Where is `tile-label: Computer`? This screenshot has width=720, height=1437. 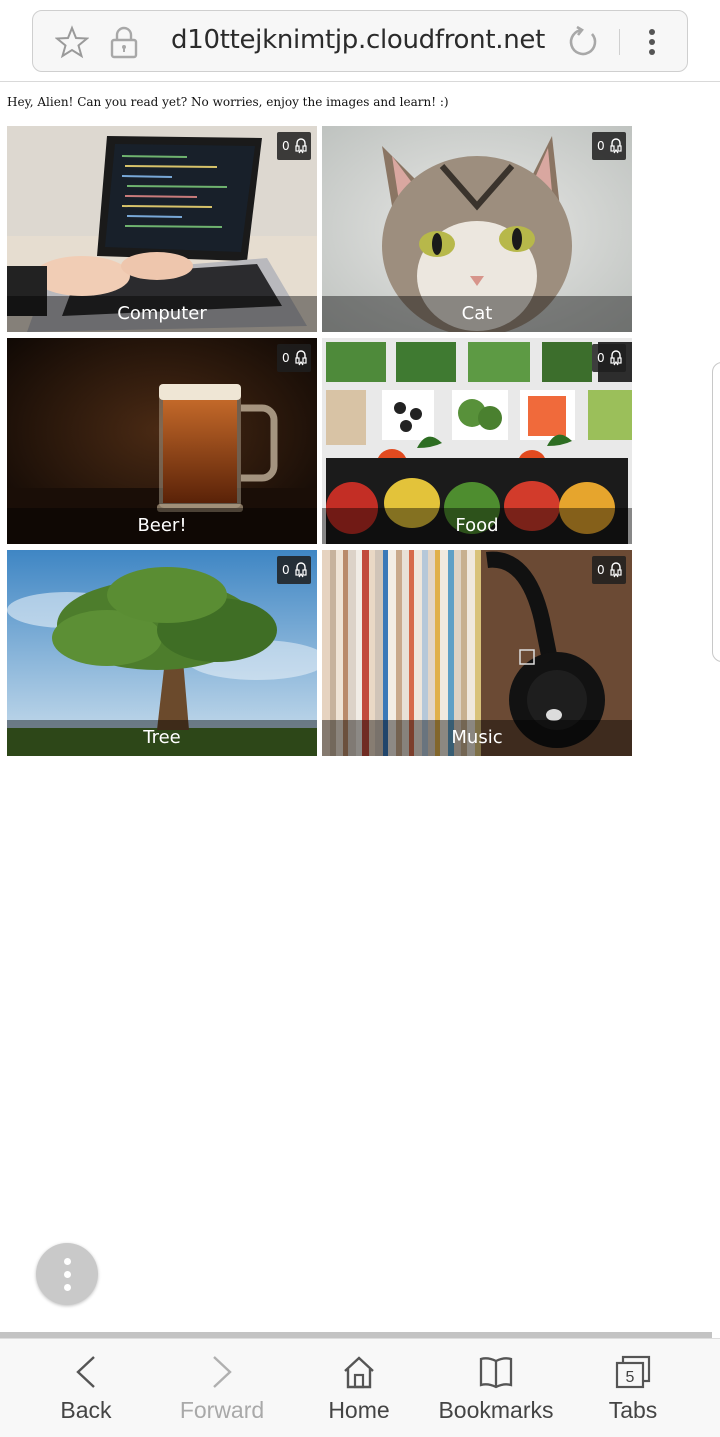
tile-label: Computer is located at coordinates (162, 314).